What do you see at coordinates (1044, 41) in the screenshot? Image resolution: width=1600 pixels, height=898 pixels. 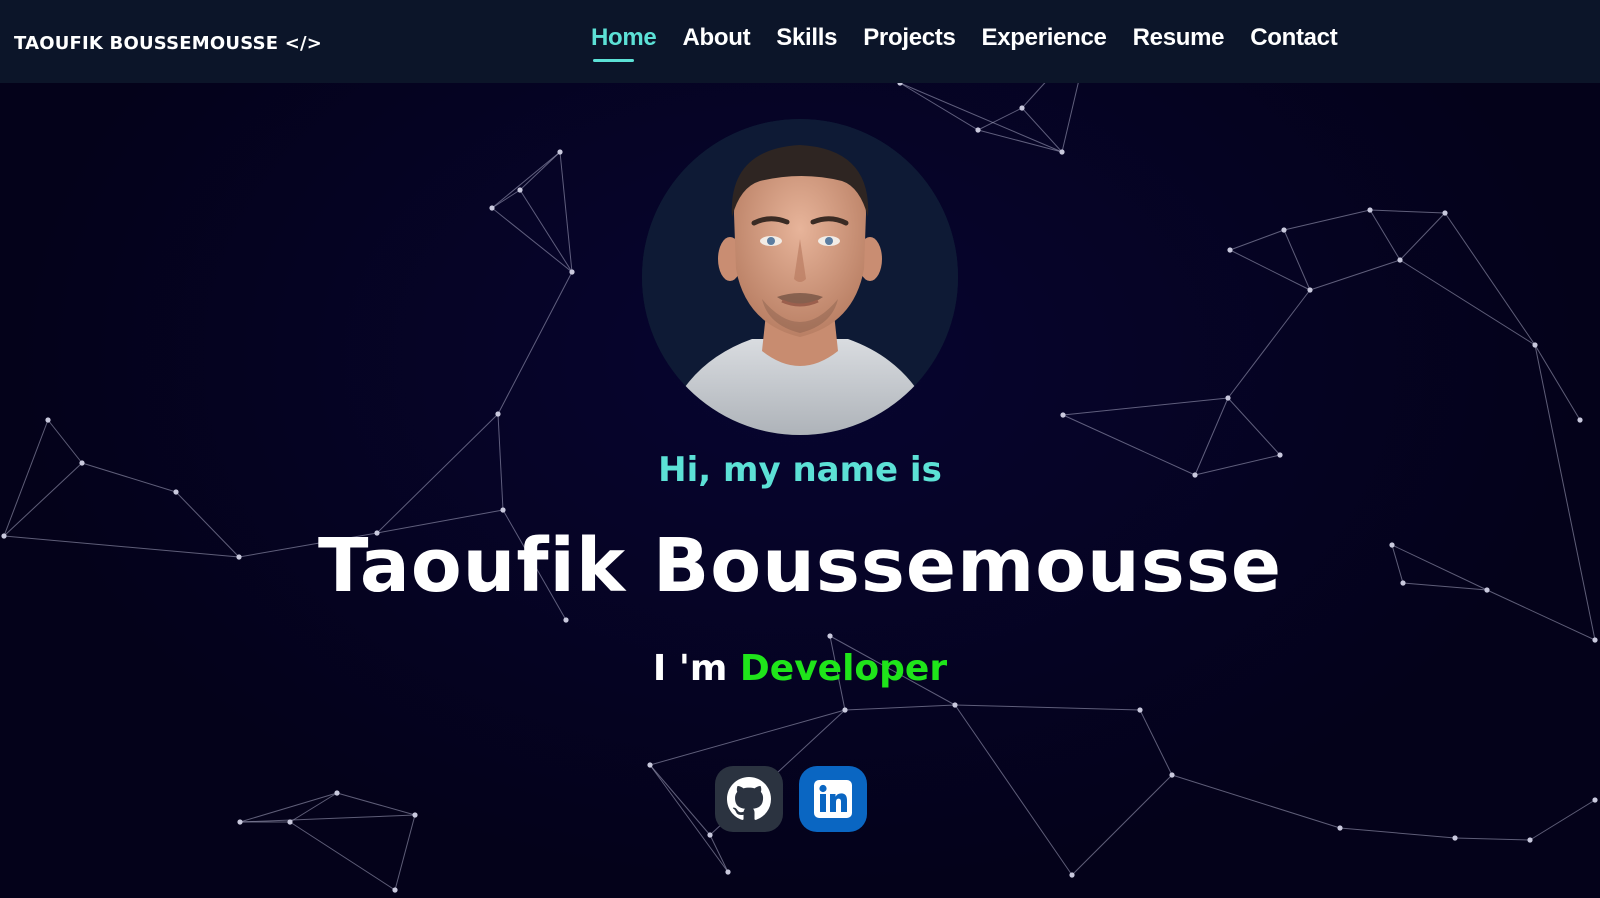 I see `nav-experience-link: Experience` at bounding box center [1044, 41].